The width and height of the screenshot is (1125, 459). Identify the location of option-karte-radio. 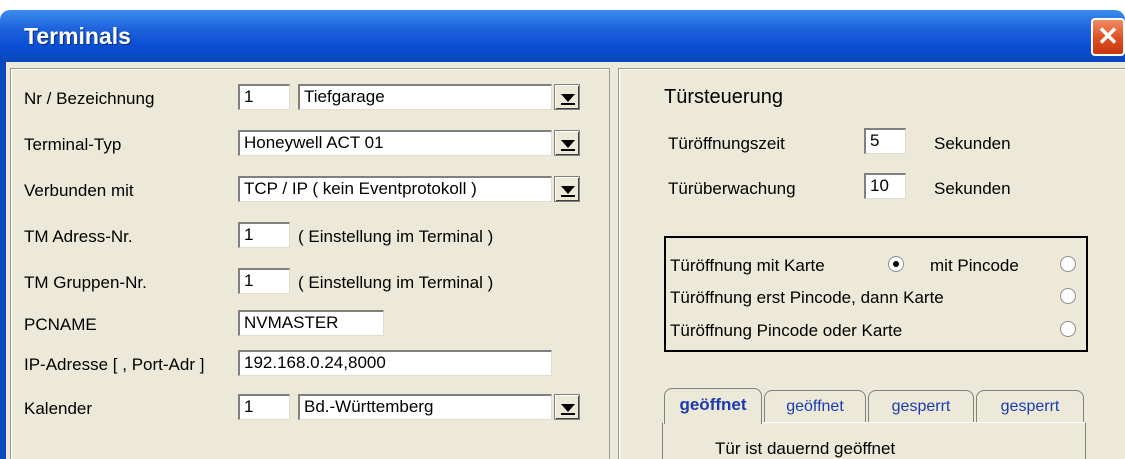
(896, 264).